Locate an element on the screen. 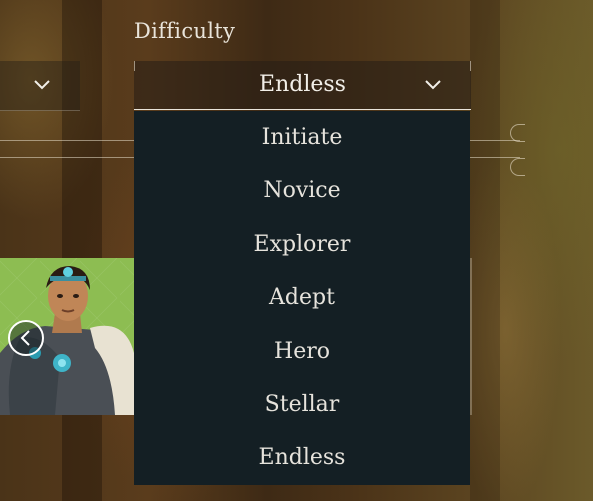 This screenshot has height=501, width=593. left-dropdown is located at coordinates (40, 86).